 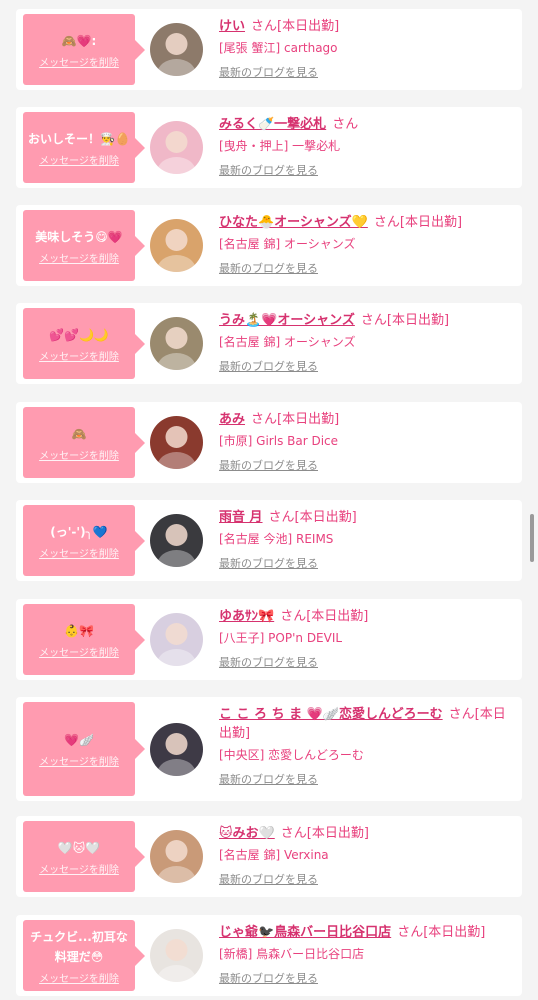 I want to click on cast-name-link: ゆあｻﾝ🎀, so click(x=246, y=616).